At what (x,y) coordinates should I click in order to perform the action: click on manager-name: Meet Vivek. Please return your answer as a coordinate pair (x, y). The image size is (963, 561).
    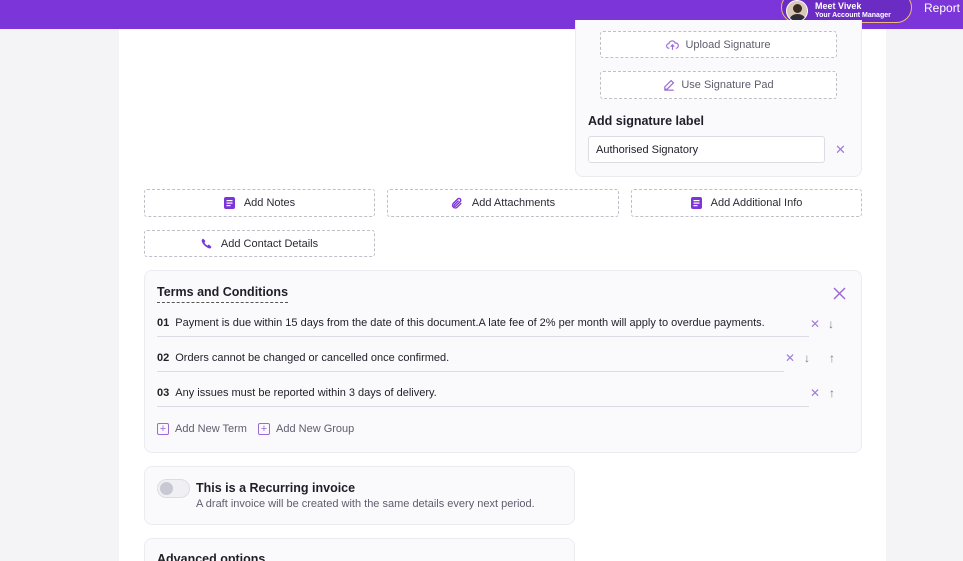
    Looking at the image, I should click on (838, 5).